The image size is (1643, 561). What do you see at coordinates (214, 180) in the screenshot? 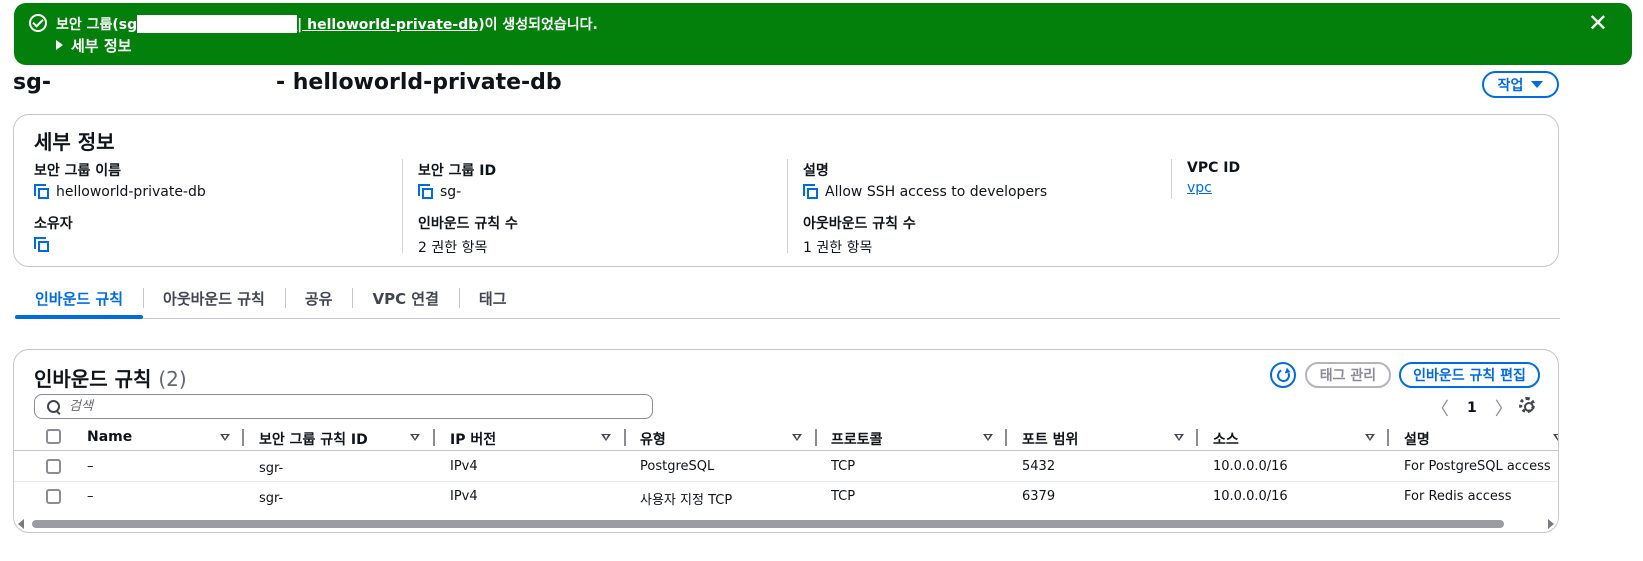
I see `field-sg-name: 보안 그룹 이름 helloworld-private-db` at bounding box center [214, 180].